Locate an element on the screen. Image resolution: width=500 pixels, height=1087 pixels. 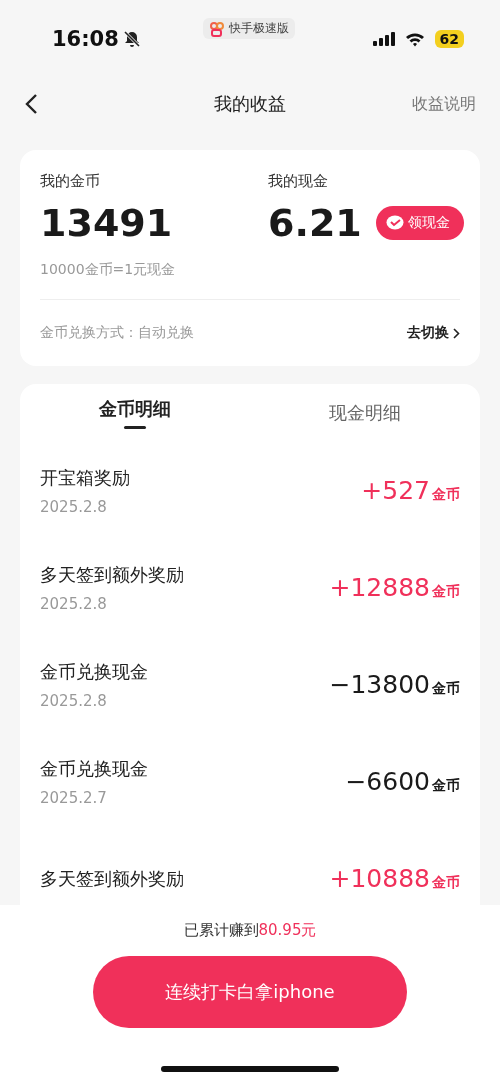
record-amount: −13800 is located at coordinates (379, 684).